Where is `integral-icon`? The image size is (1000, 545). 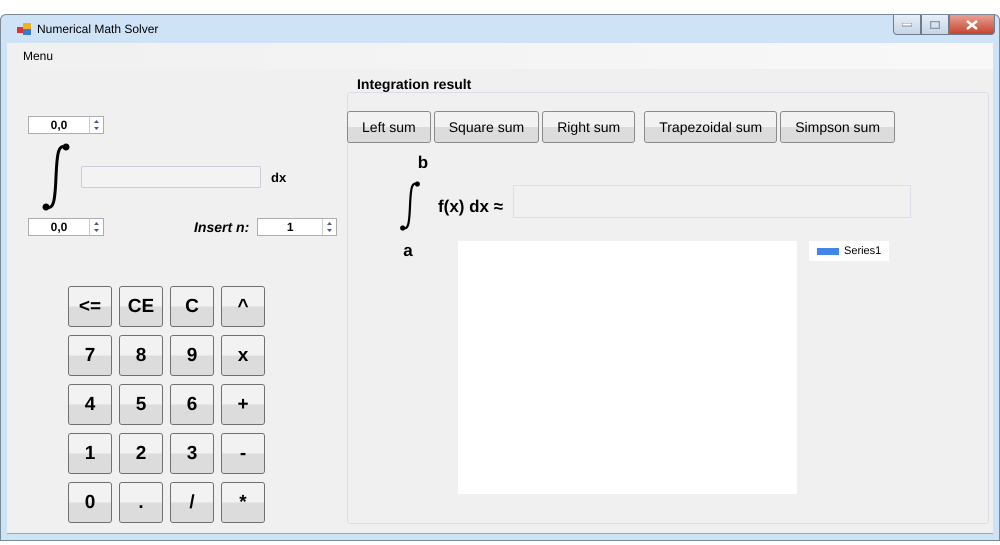 integral-icon is located at coordinates (56, 177).